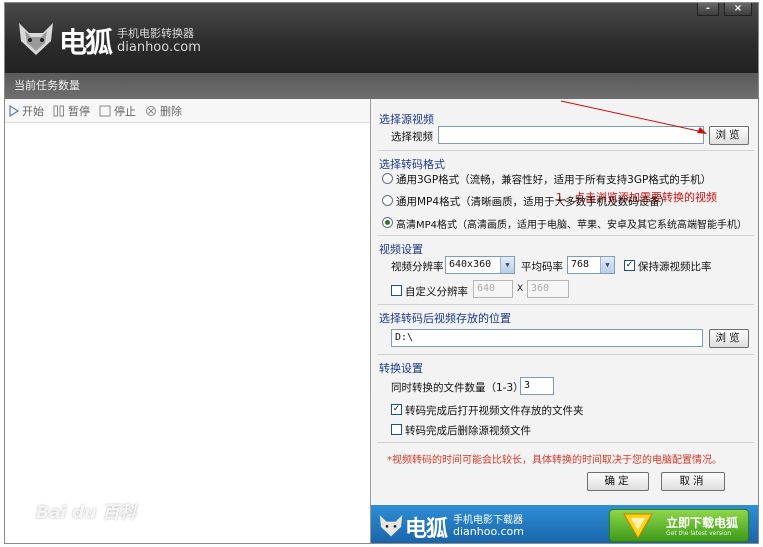  Describe the element at coordinates (47, 85) in the screenshot. I see `task-count-label: 当前任务数量` at that location.